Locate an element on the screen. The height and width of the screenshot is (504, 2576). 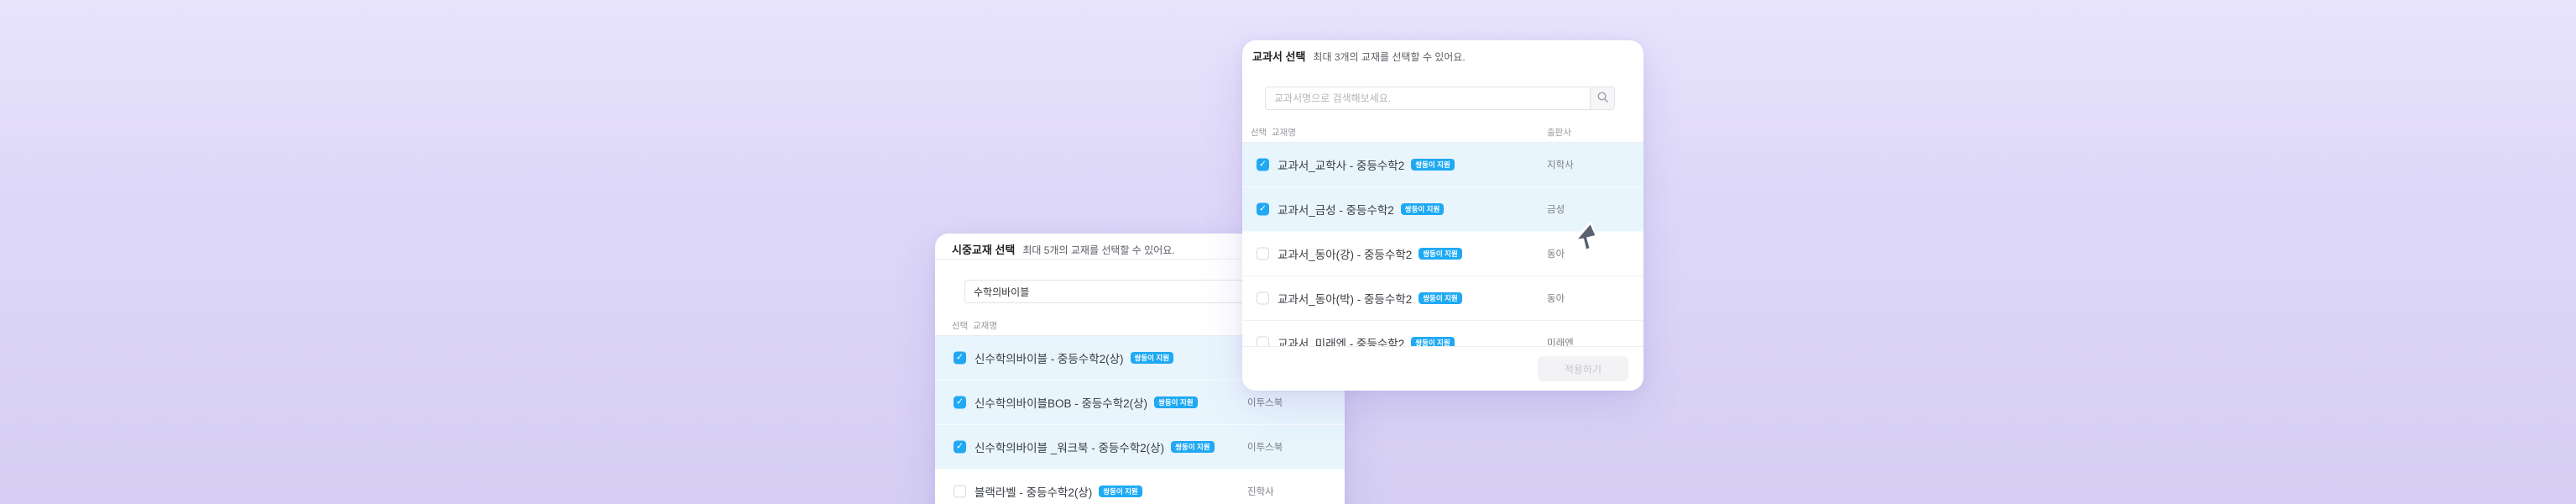
modal-header: 시중교재 선택 최대 5개의 교재를 선택할 수 있어요. is located at coordinates (1063, 249).